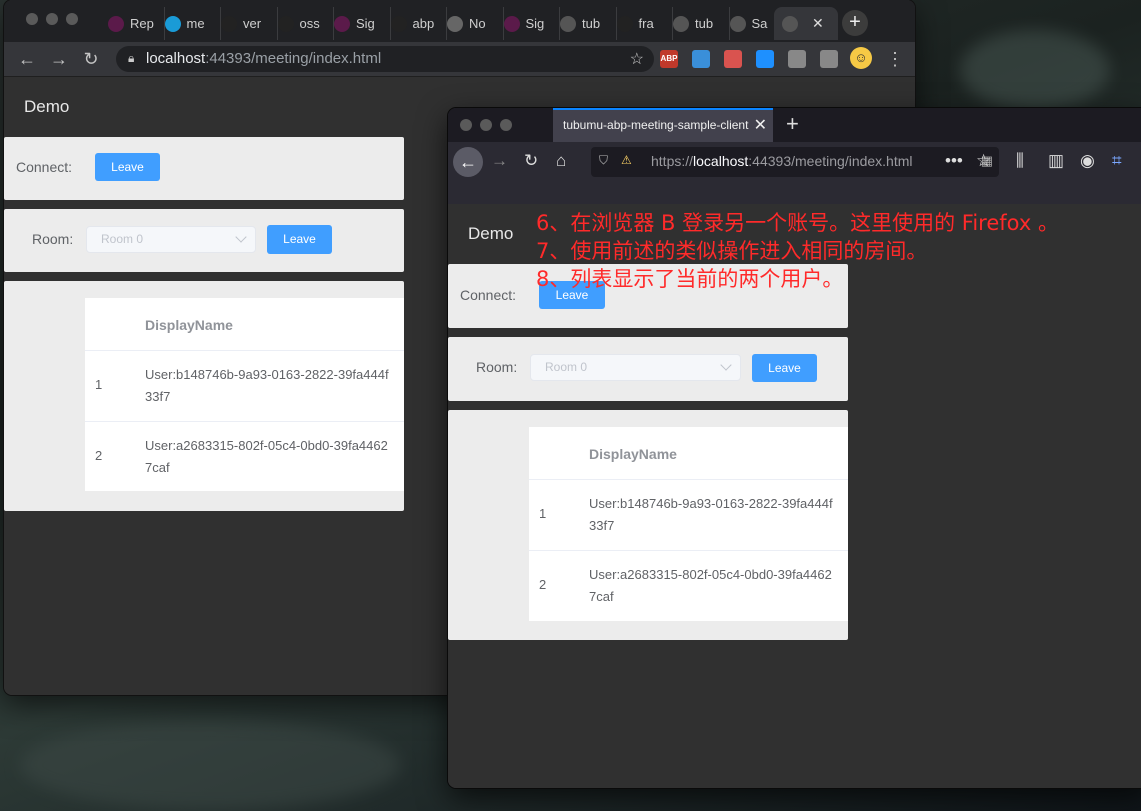  I want to click on puzzle-icon, so click(829, 59).